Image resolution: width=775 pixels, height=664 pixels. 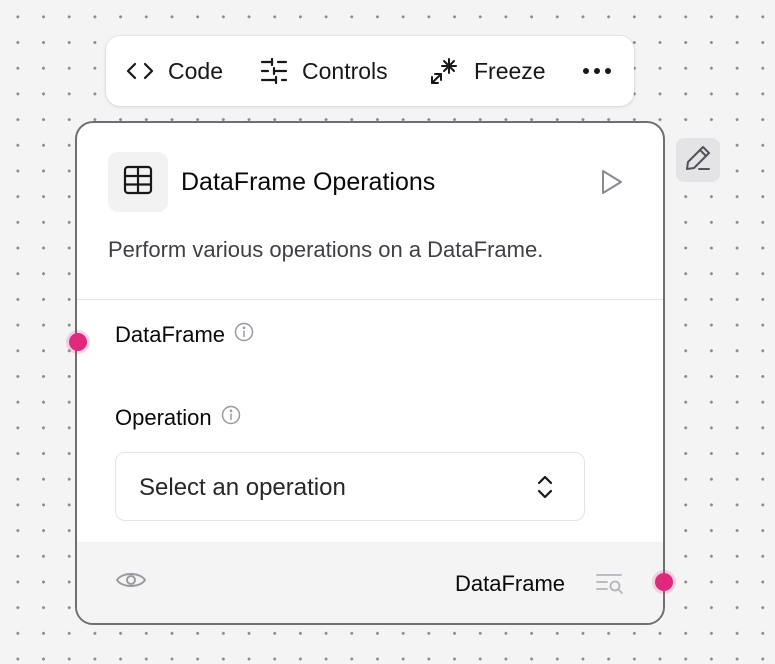 I want to click on more-horizontal-icon, so click(x=597, y=71).